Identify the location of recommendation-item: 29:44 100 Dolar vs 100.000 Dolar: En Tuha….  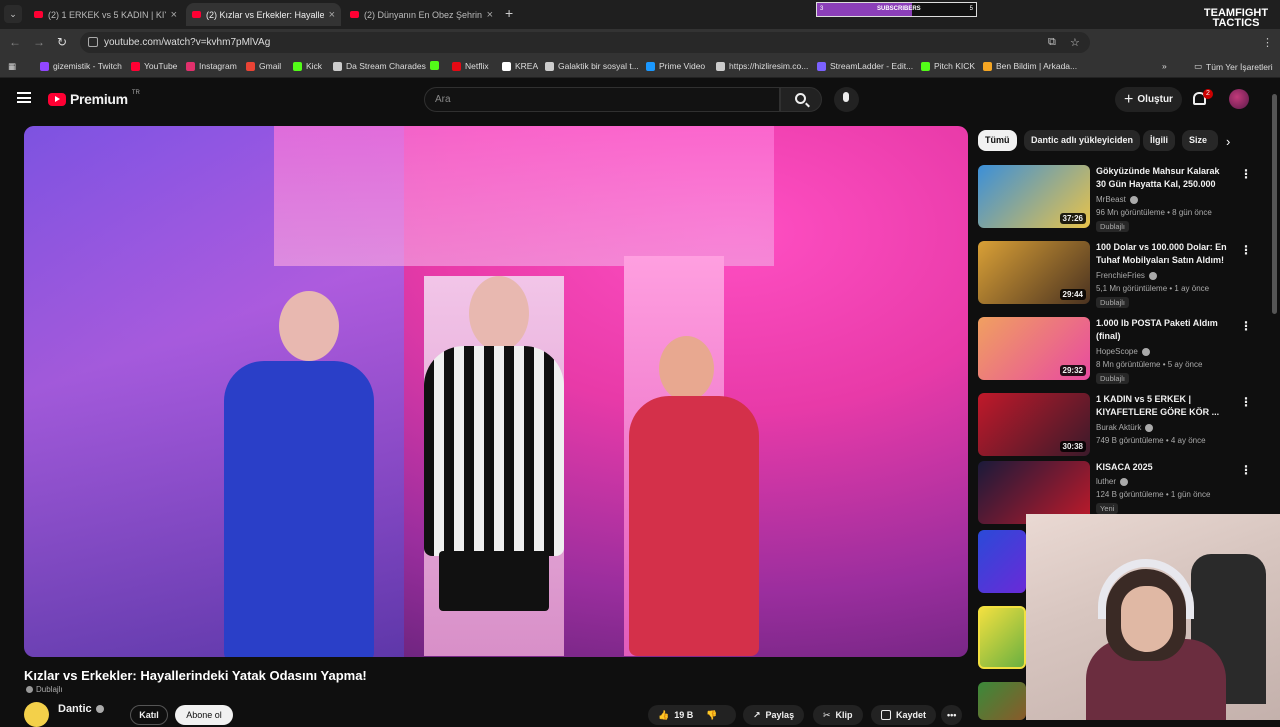
(1118, 274).